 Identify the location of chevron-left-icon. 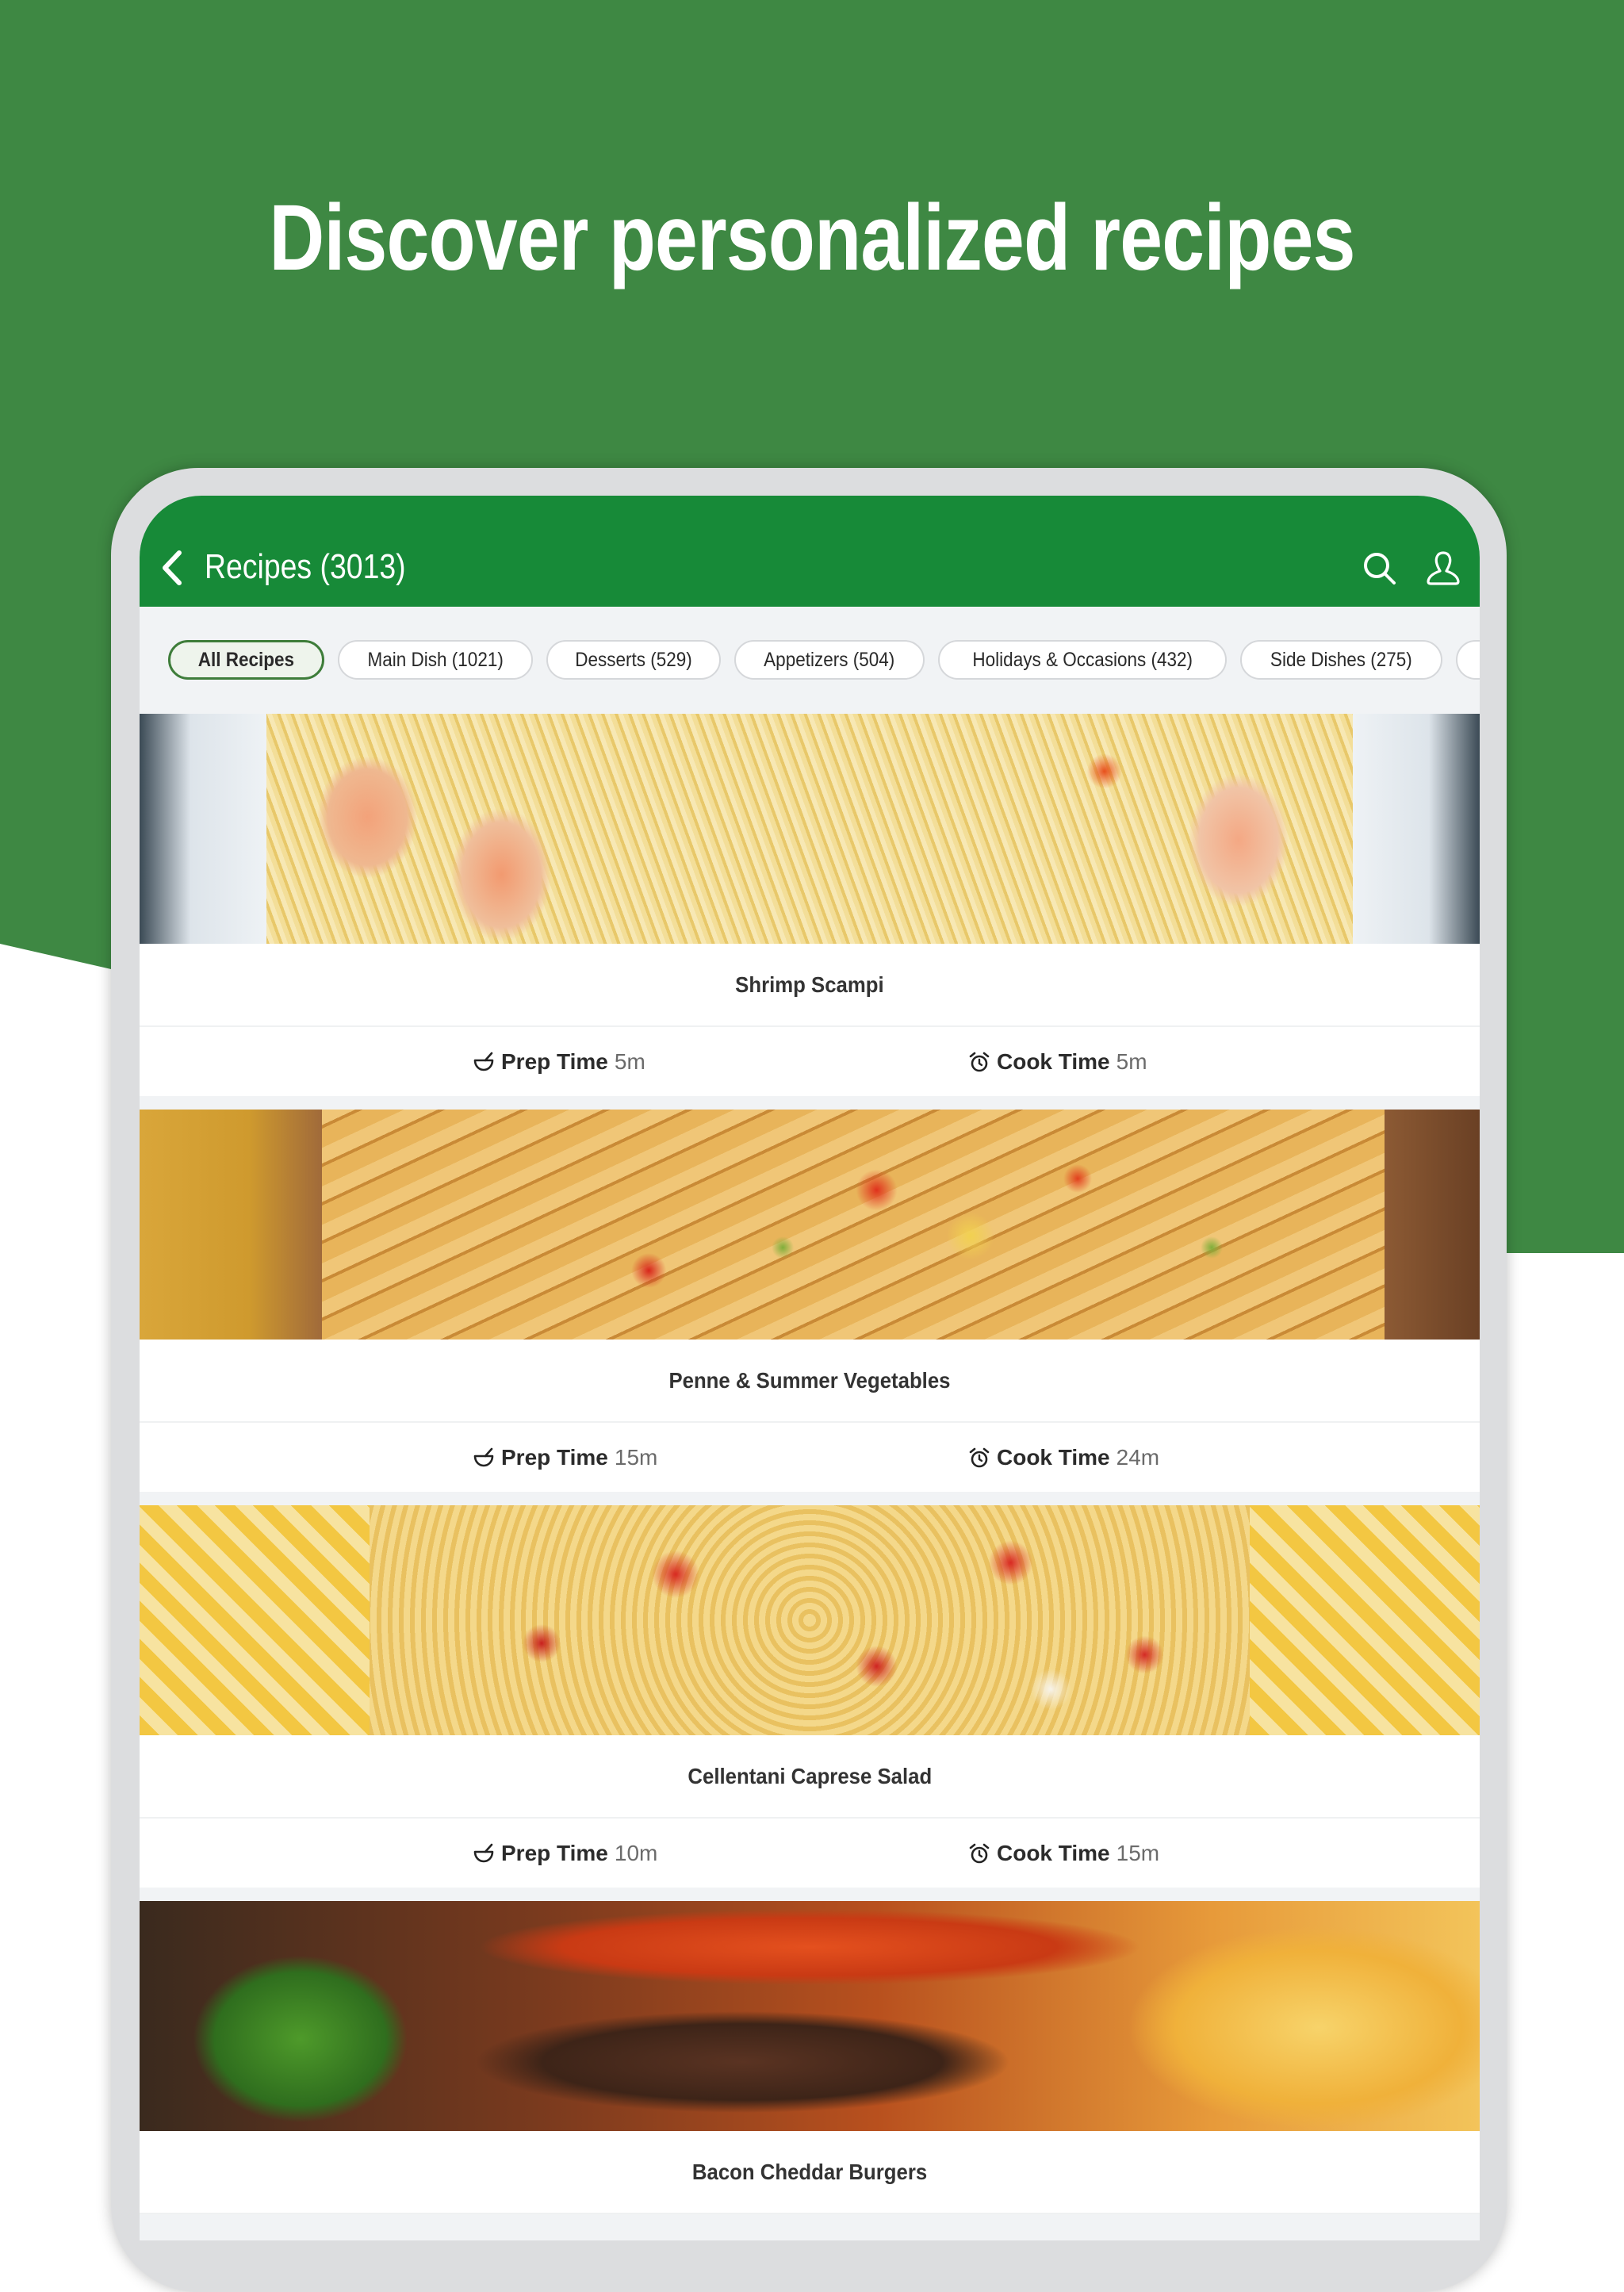
(172, 567).